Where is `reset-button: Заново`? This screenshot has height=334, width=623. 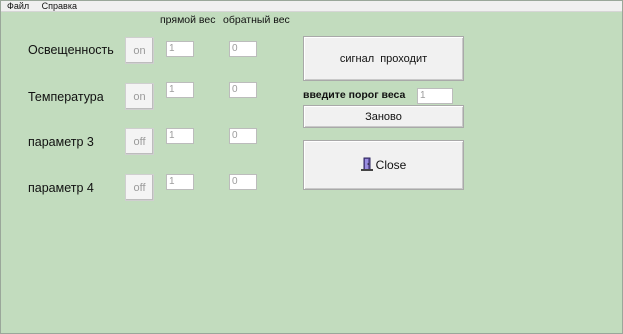
reset-button: Заново is located at coordinates (383, 116).